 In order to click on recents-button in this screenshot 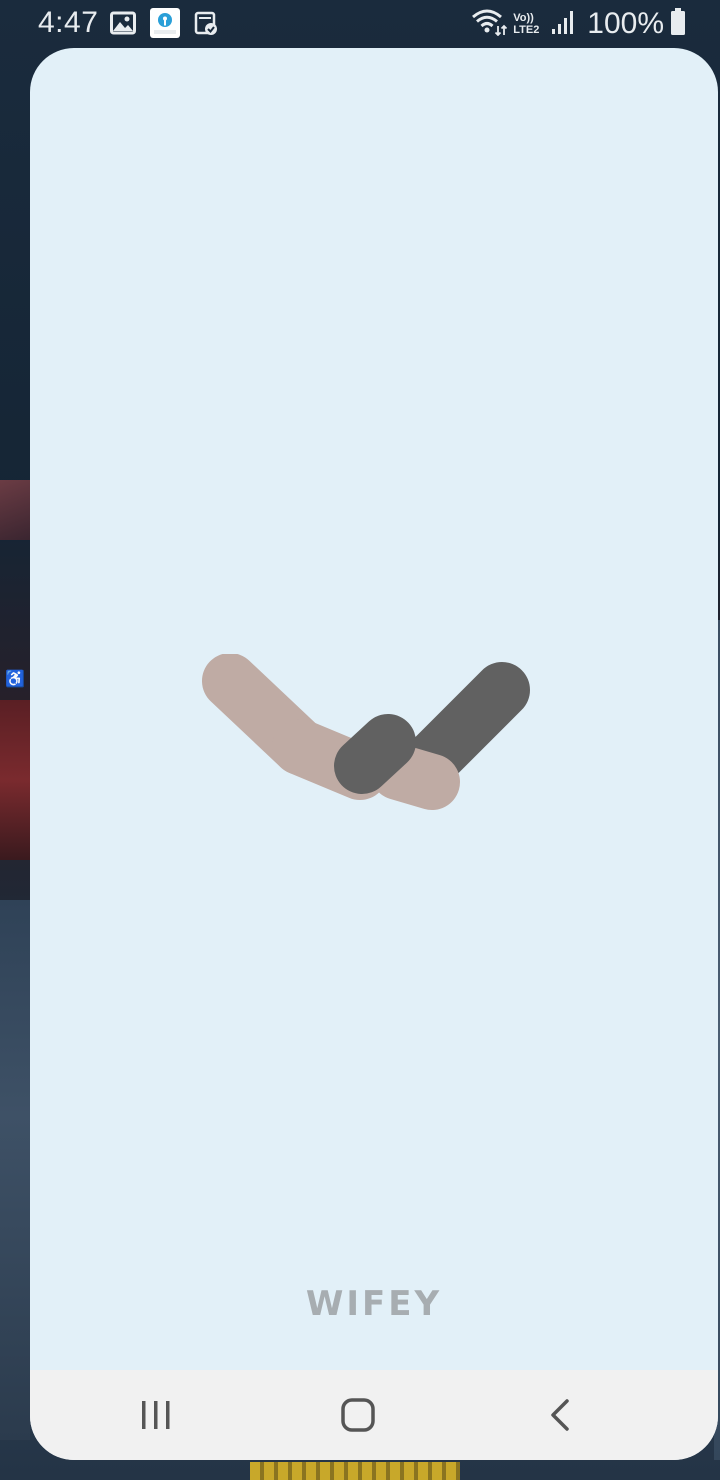, I will do `click(156, 1415)`.